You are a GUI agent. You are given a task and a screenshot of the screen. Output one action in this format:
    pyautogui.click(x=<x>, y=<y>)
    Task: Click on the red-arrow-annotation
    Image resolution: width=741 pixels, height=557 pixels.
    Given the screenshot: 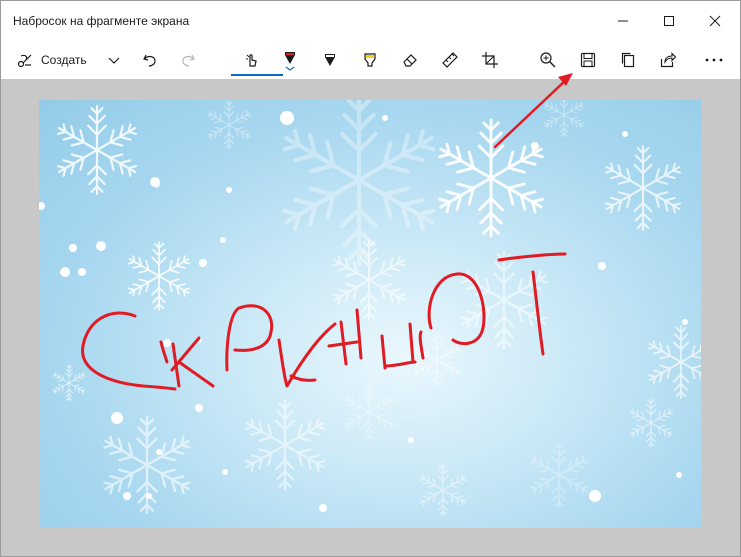 What is the action you would take?
    pyautogui.click(x=533, y=111)
    